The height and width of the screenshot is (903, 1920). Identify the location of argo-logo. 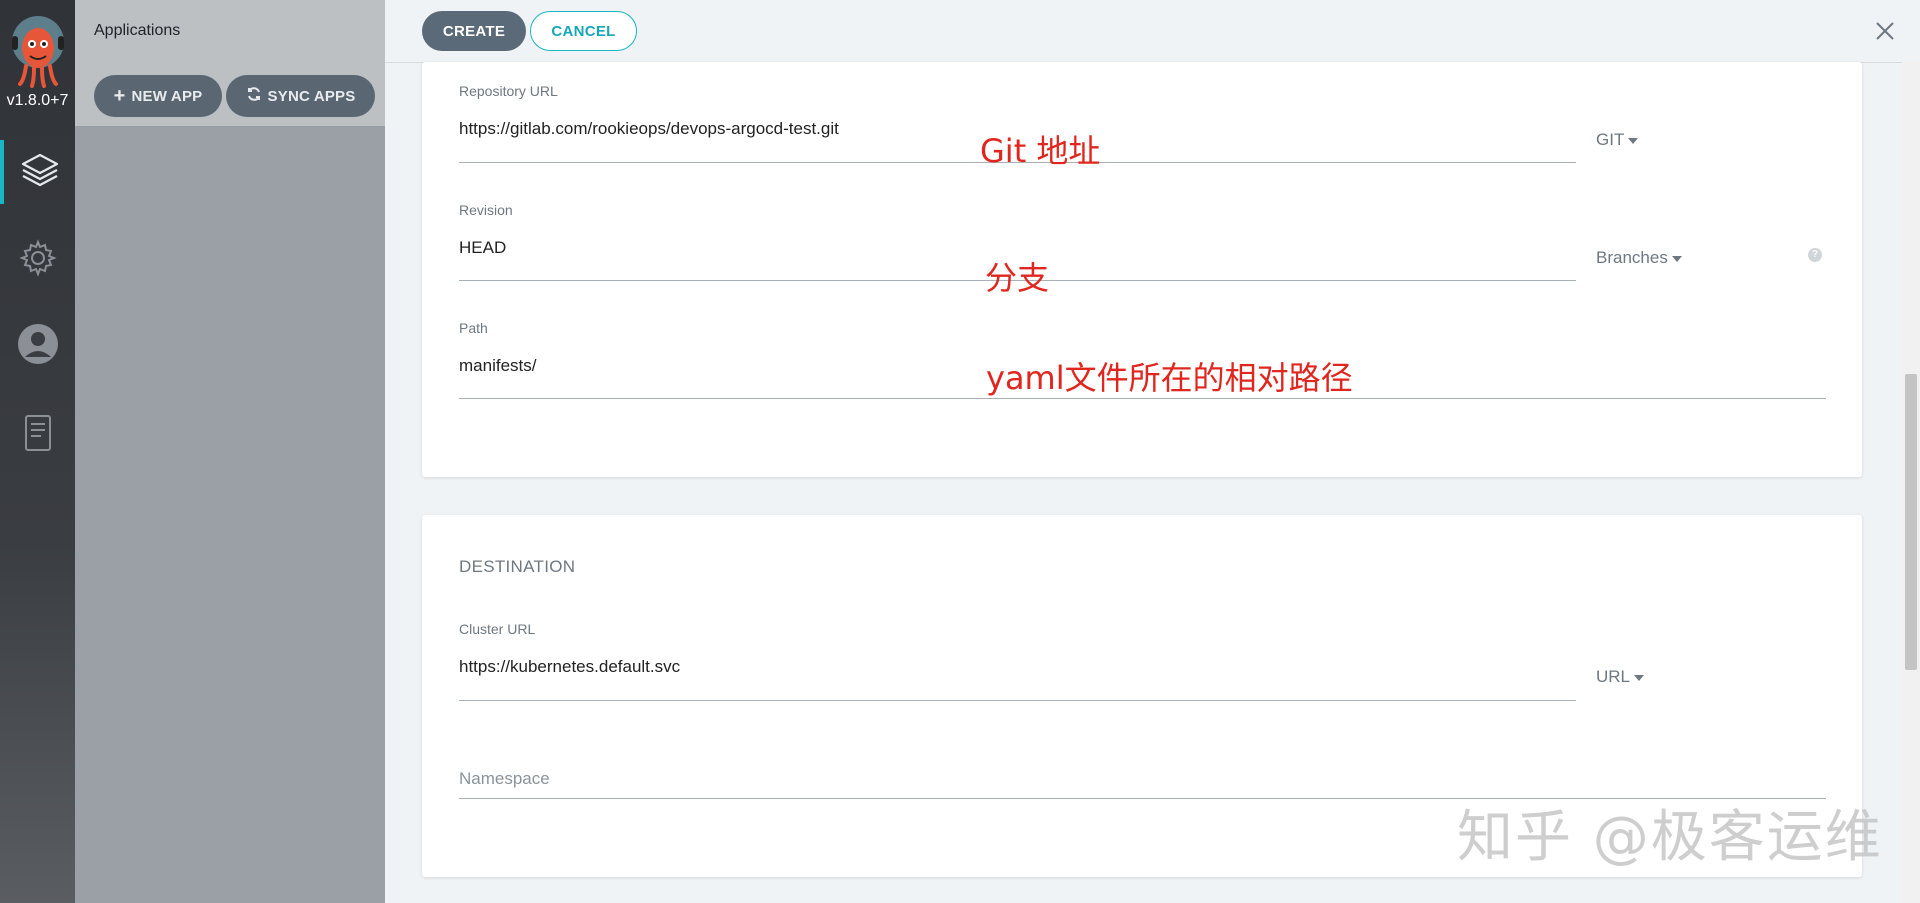
(38, 50).